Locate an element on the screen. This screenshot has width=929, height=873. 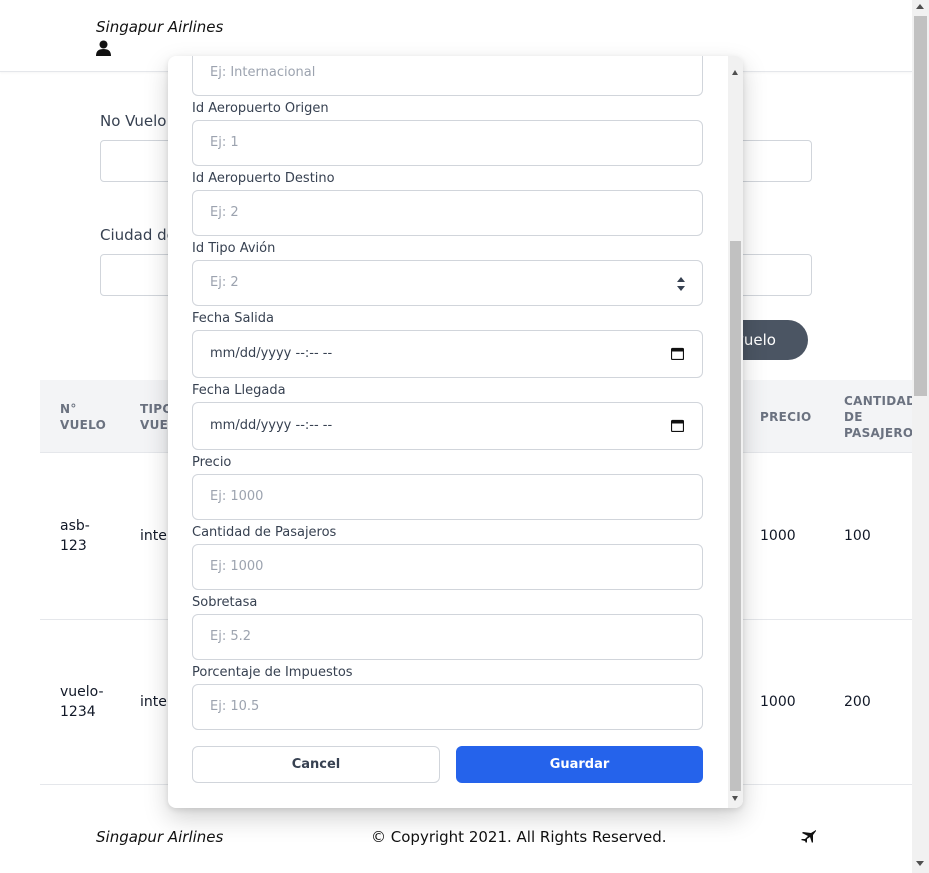
th-vuelo: N° VUELO is located at coordinates (83, 417).